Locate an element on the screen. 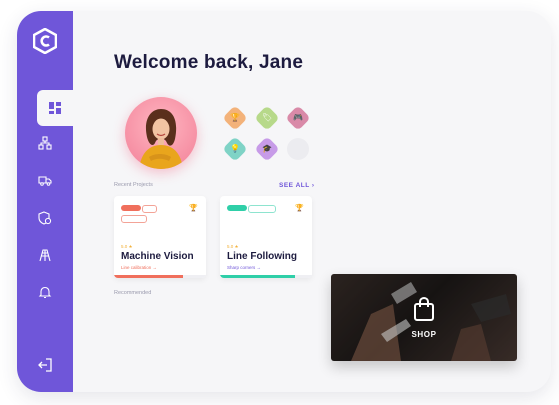 Image resolution: width=559 pixels, height=405 pixels. page-title: Welcome back, Jane is located at coordinates (209, 62).